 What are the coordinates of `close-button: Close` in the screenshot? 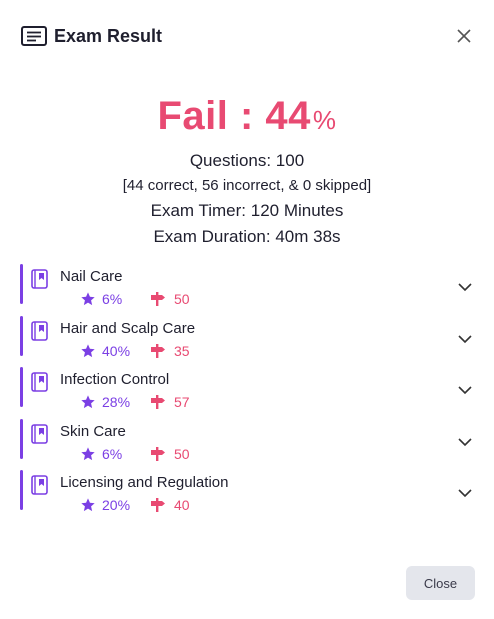 It's located at (440, 583).